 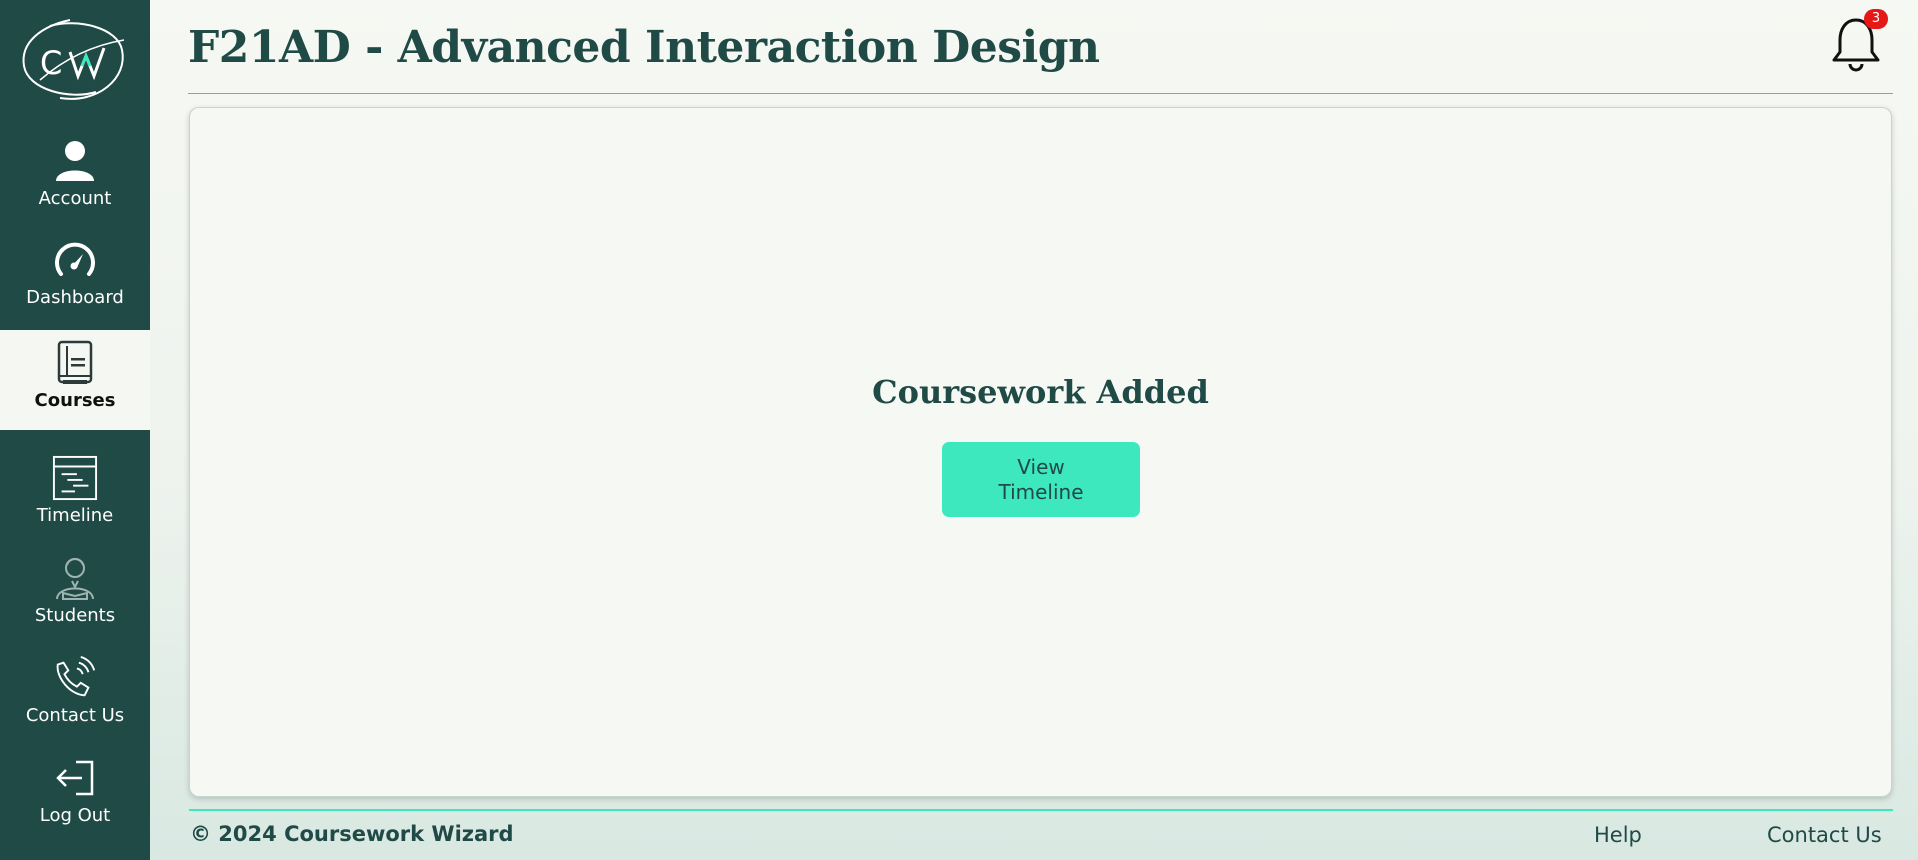 I want to click on sidebar-item-courses: Courses, so click(x=75, y=380).